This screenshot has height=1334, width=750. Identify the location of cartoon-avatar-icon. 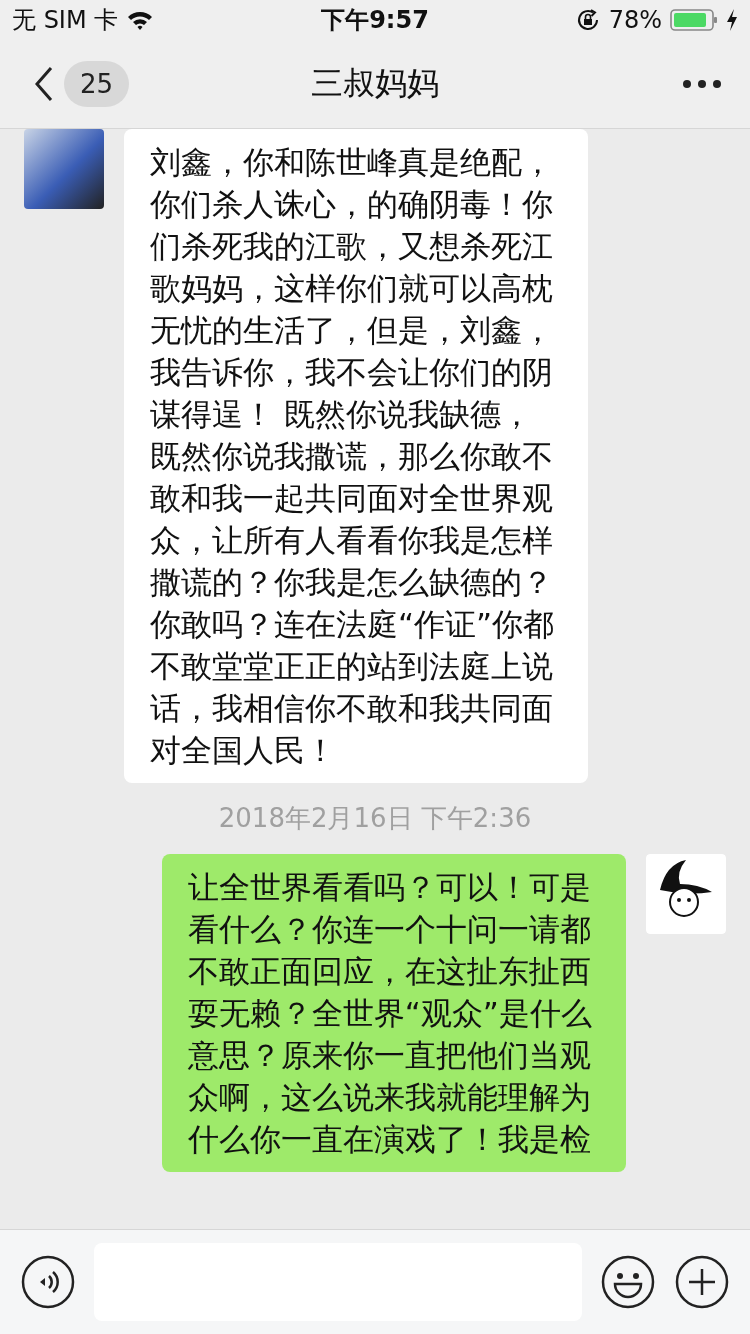
(686, 894).